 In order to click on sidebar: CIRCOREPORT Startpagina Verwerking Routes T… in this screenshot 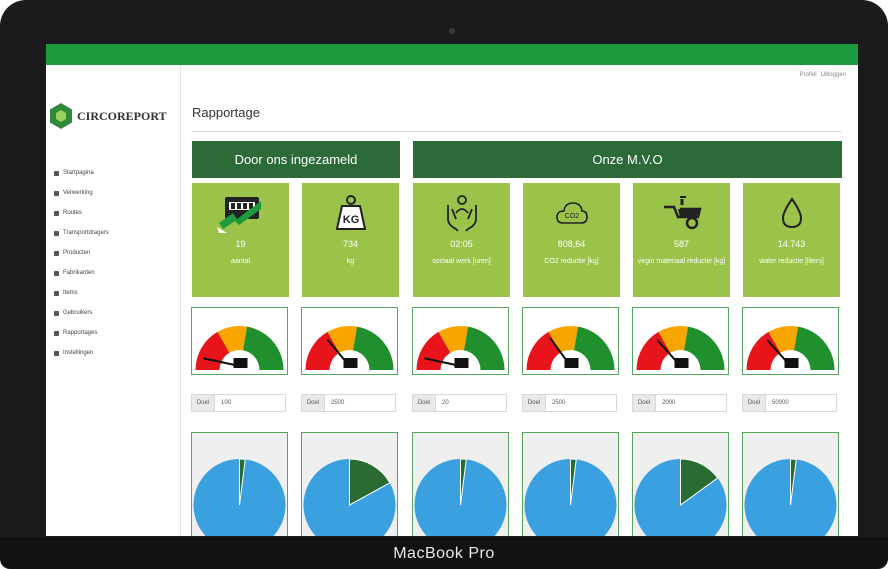, I will do `click(113, 300)`.